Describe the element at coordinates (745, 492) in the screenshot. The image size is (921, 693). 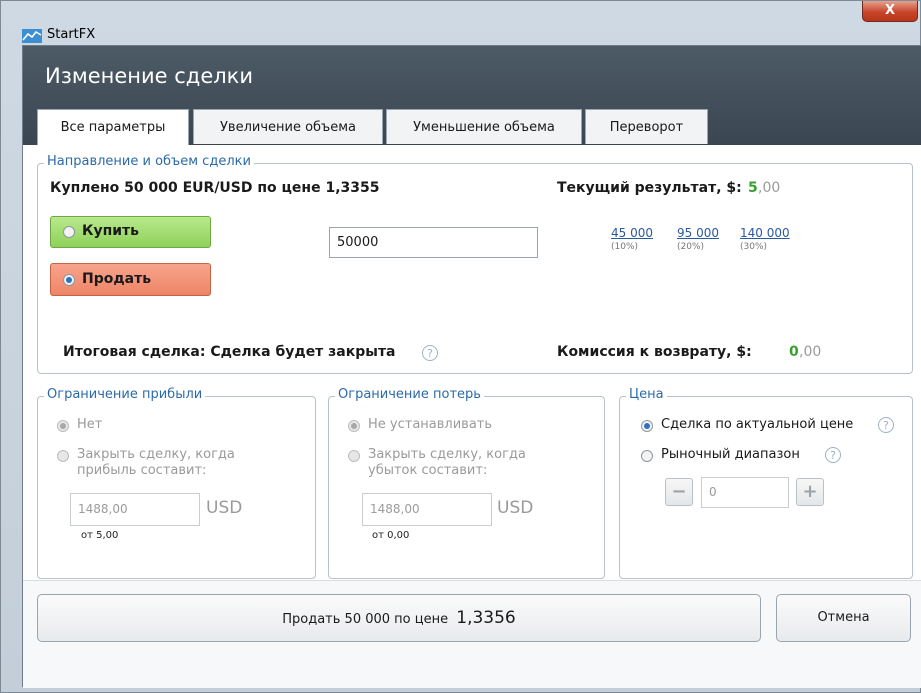
I see `range-value-input: 0` at that location.